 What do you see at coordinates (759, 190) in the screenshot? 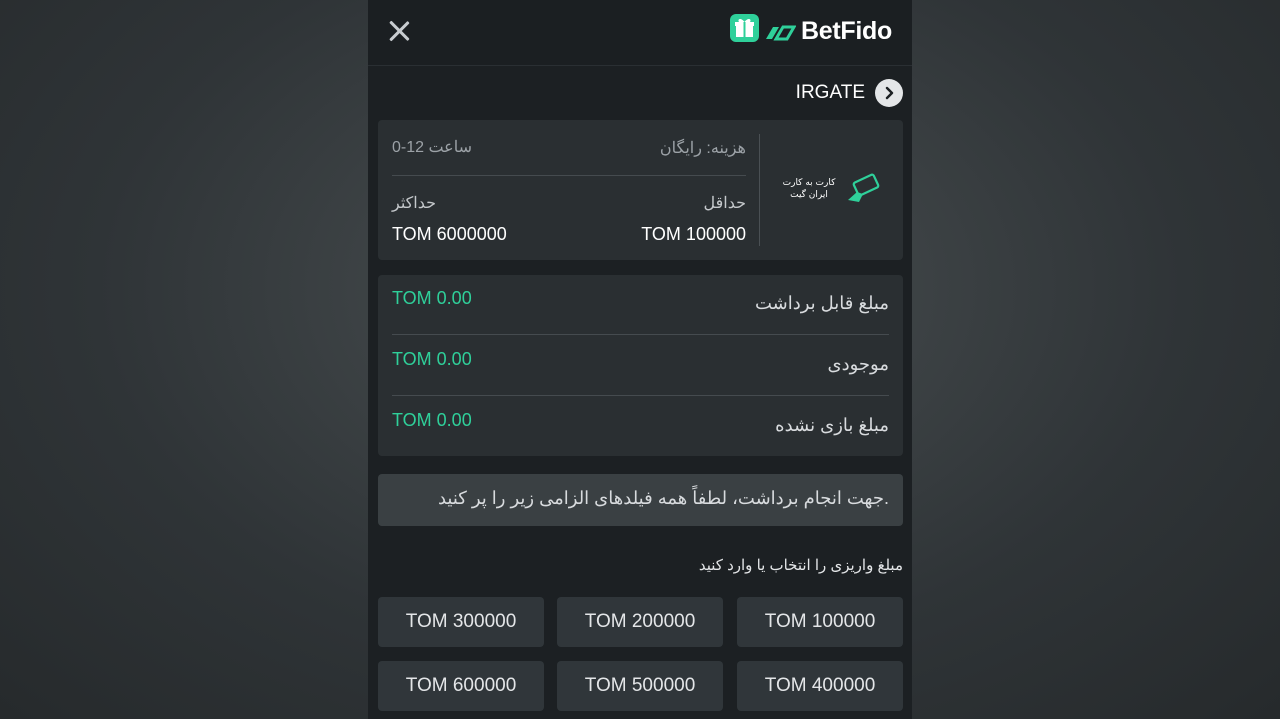
I see `method-divider` at bounding box center [759, 190].